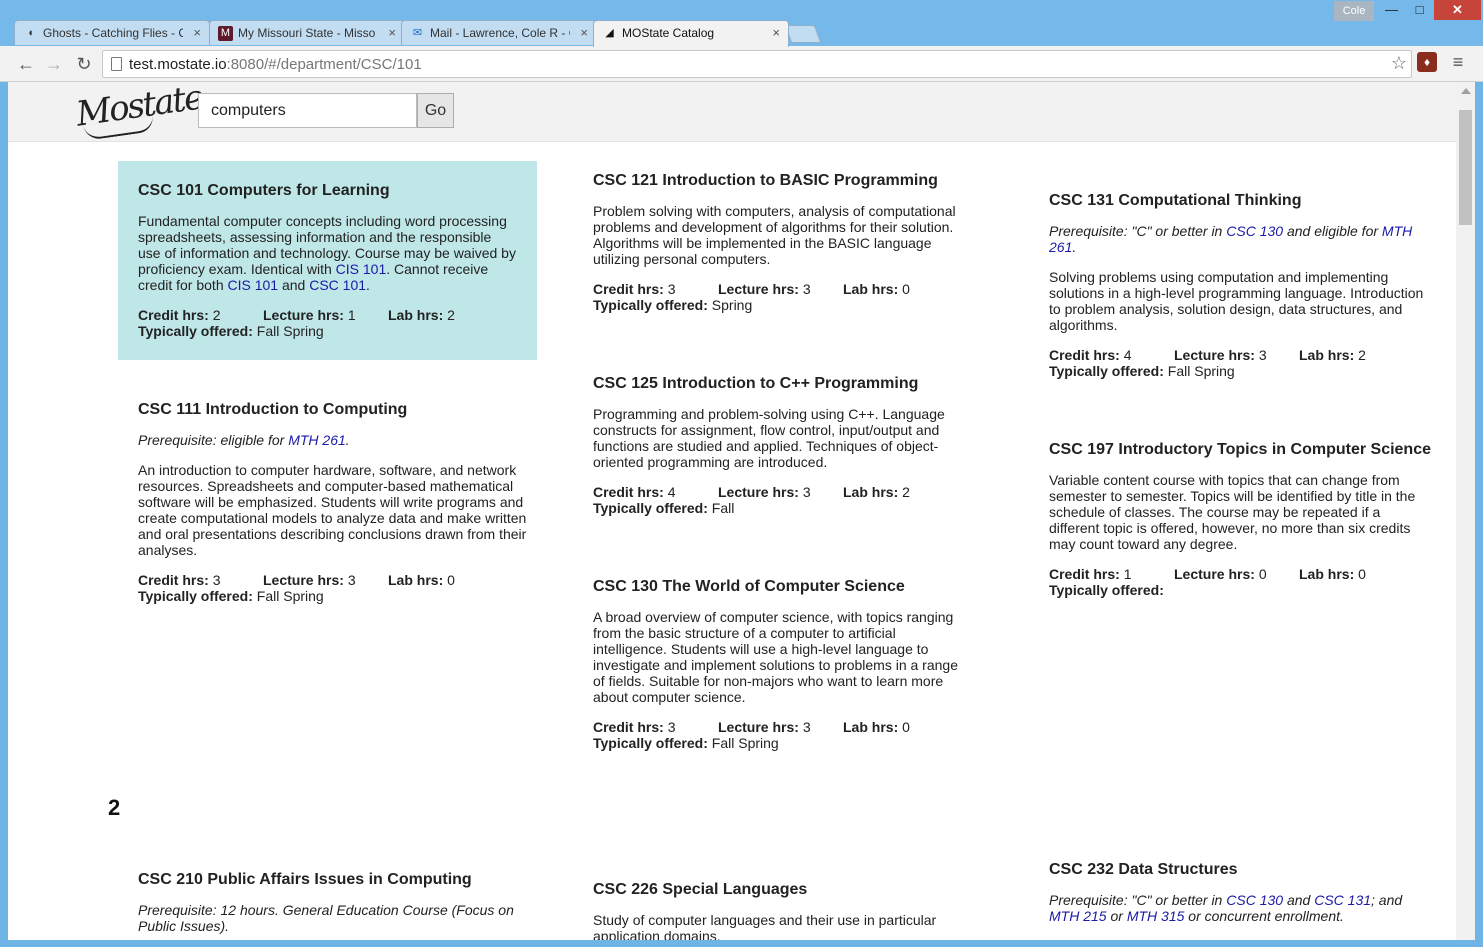  I want to click on m-logo-icon: M, so click(225, 33).